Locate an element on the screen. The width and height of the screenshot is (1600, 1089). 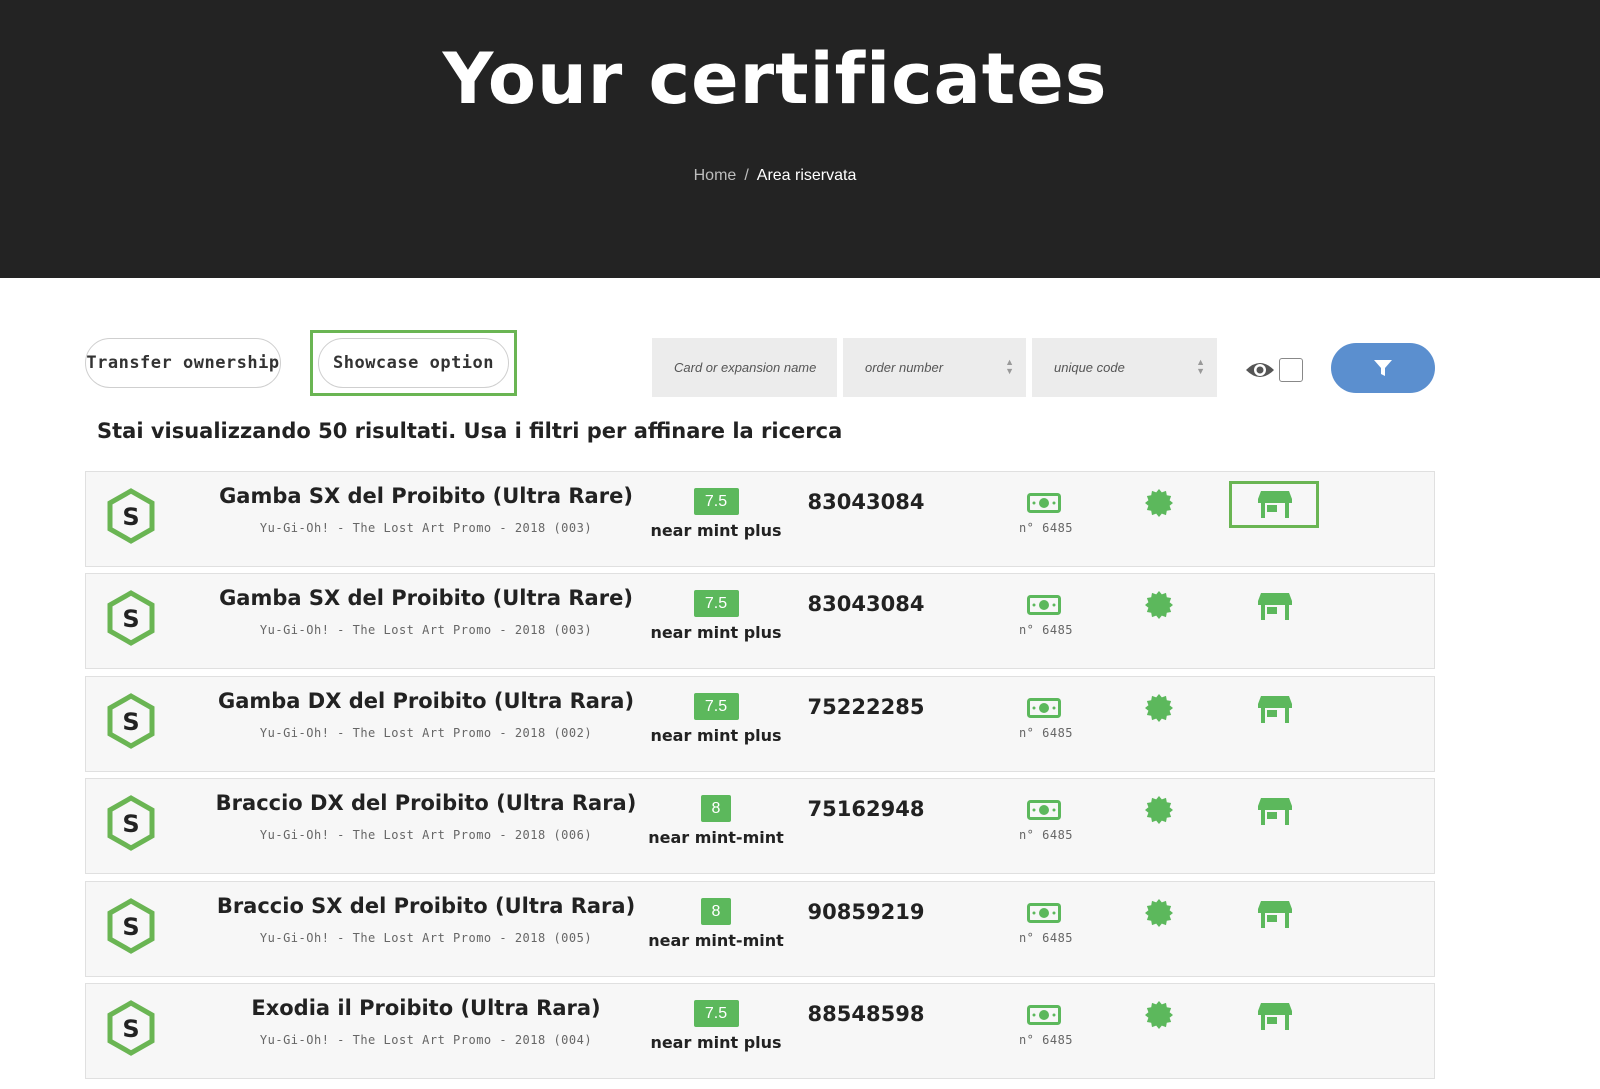
order-number-placeholder: order number is located at coordinates (904, 367).